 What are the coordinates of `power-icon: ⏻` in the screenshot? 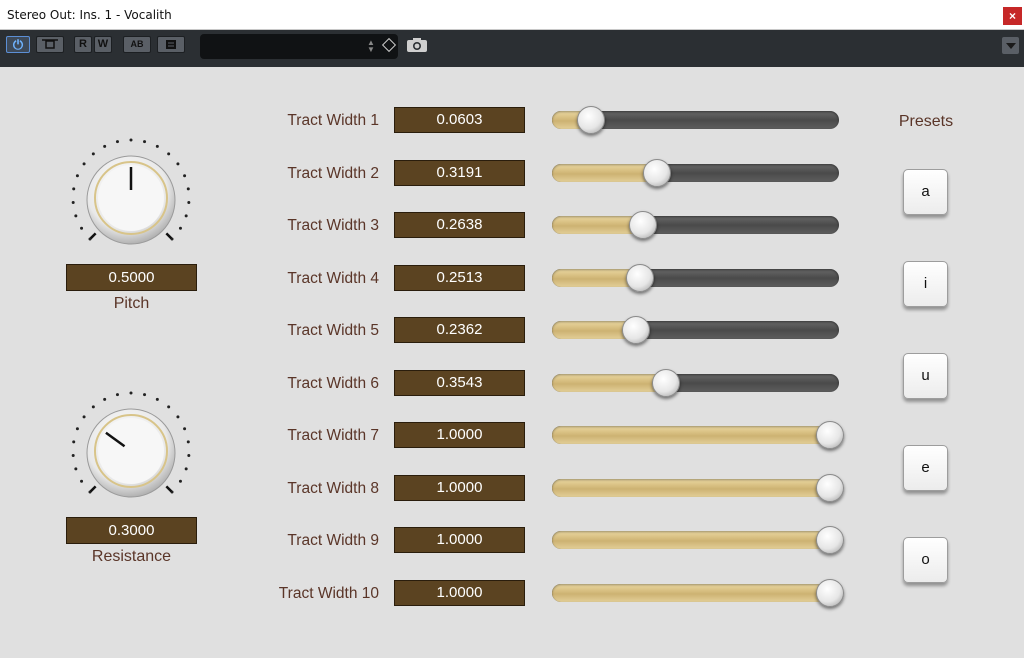 It's located at (18, 44).